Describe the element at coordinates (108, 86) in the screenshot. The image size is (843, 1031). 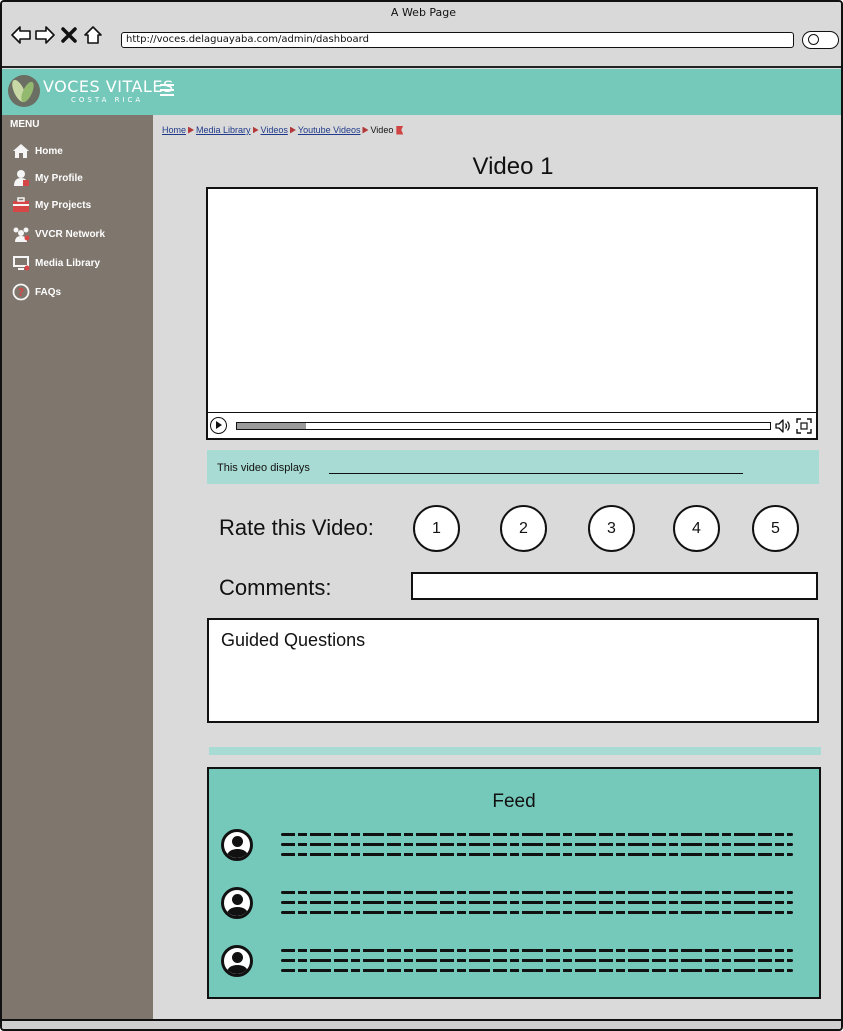
I see `logo-title: VOCES VITALES` at that location.